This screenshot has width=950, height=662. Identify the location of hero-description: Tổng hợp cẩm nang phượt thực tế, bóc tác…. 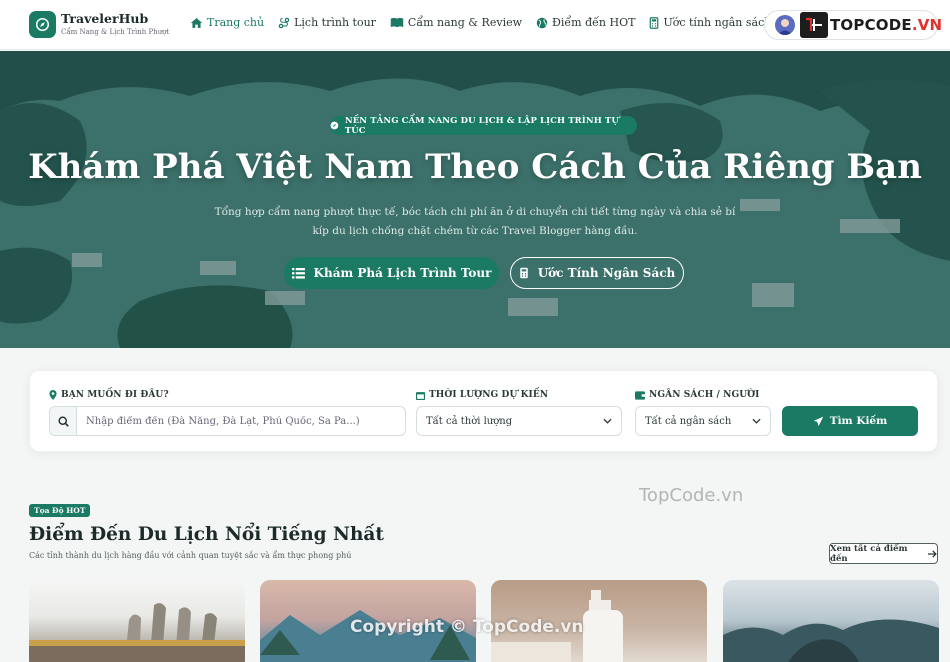
(475, 221).